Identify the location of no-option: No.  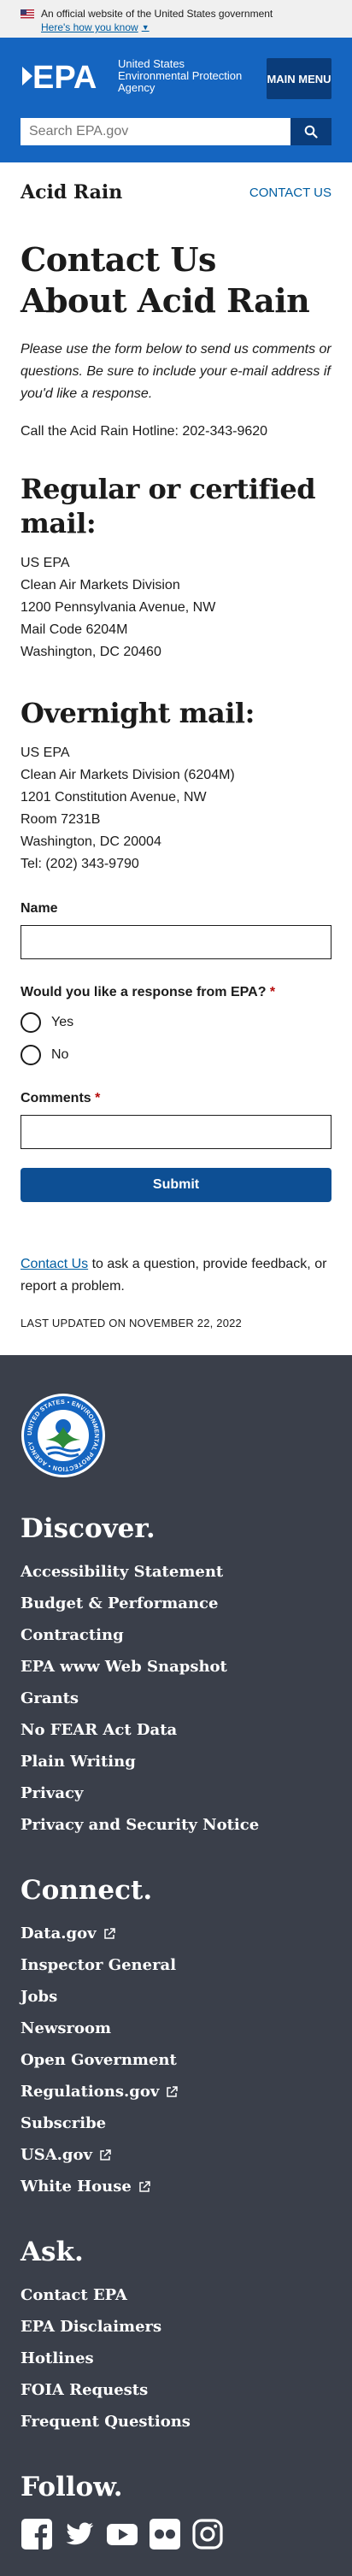
(176, 1055).